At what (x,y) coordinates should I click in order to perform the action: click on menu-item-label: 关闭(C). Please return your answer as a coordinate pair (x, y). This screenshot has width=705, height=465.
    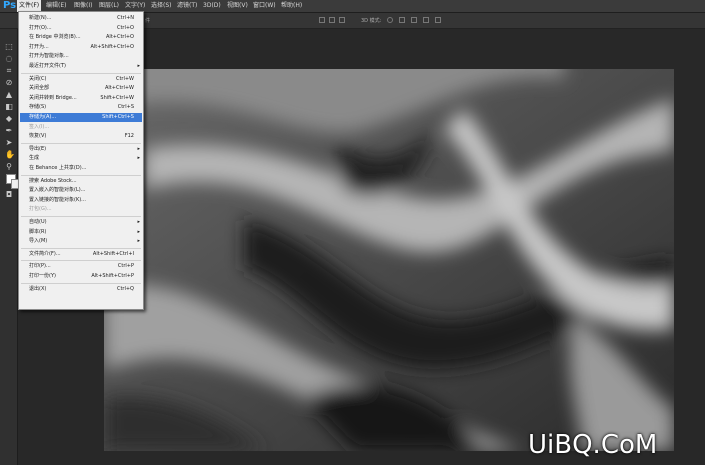
    Looking at the image, I should click on (38, 78).